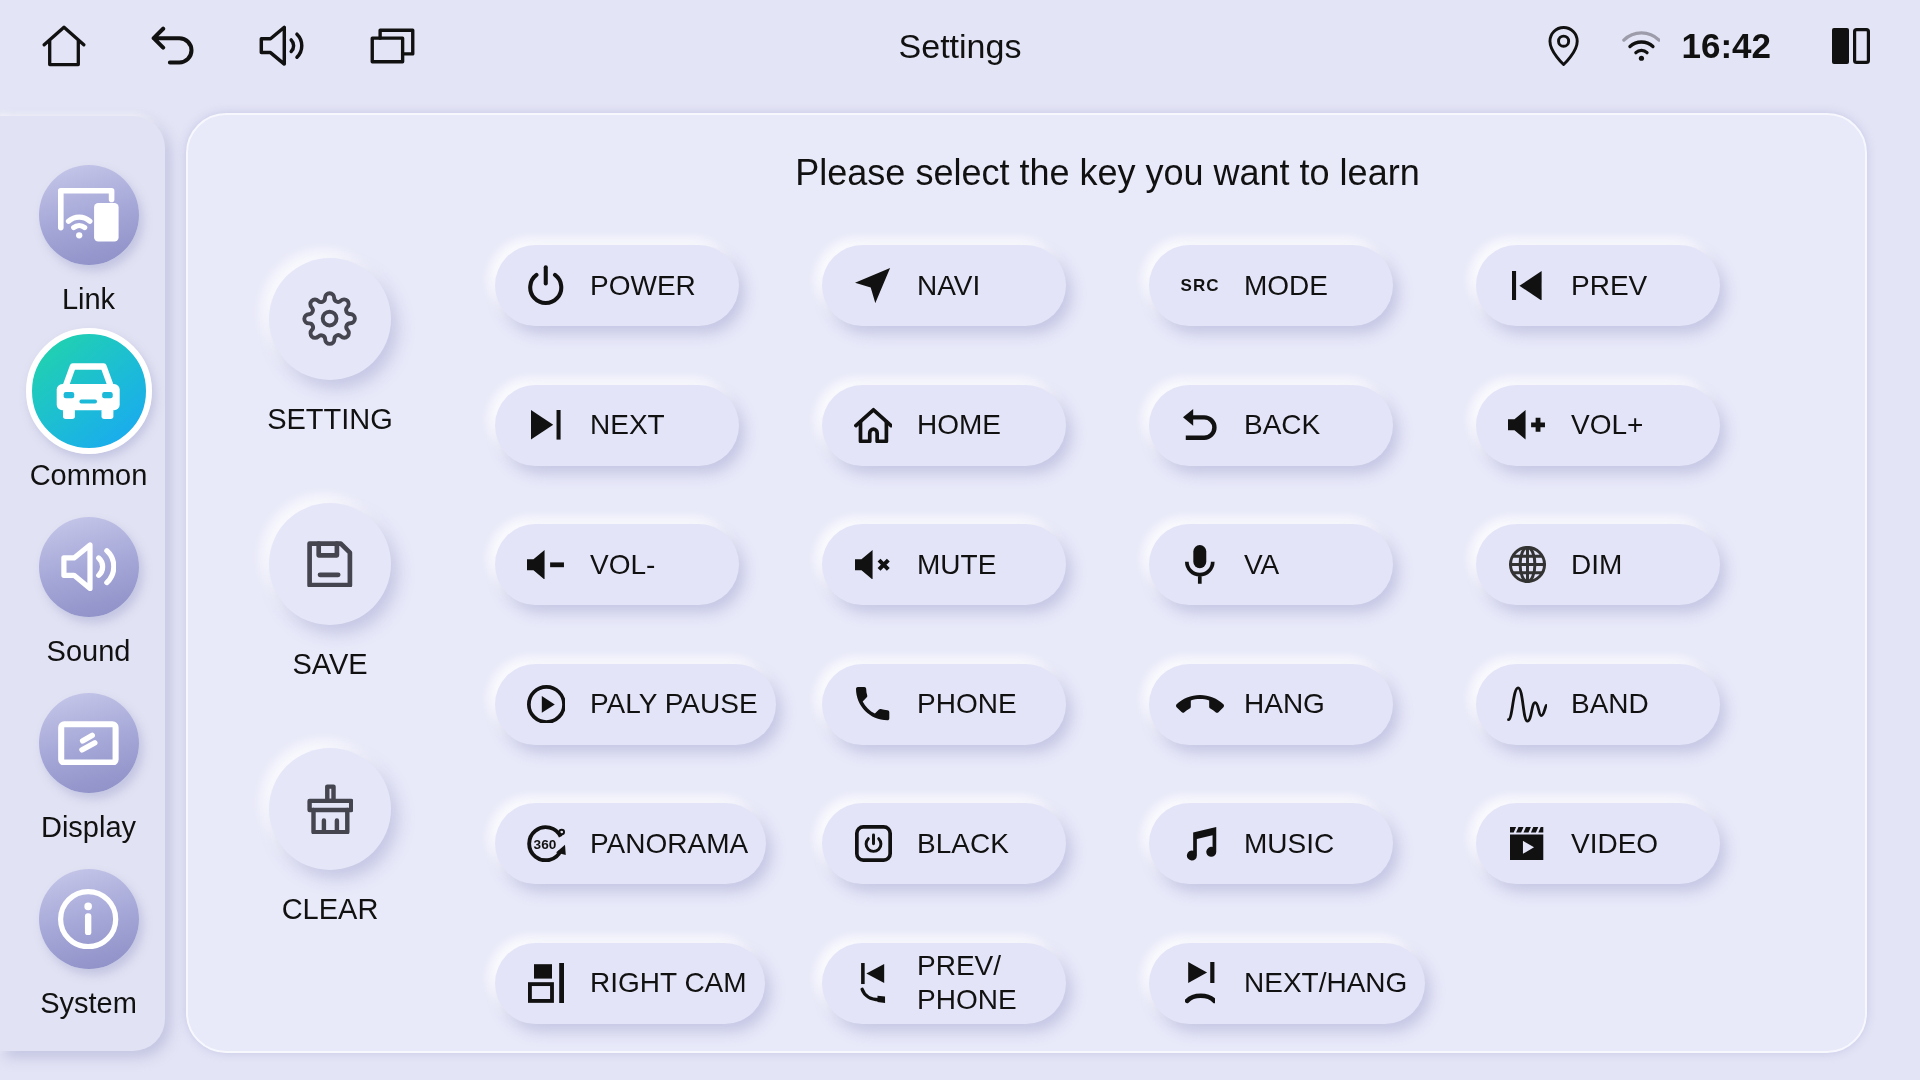 This screenshot has height=1080, width=1920. Describe the element at coordinates (873, 843) in the screenshot. I see `power-square-icon` at that location.